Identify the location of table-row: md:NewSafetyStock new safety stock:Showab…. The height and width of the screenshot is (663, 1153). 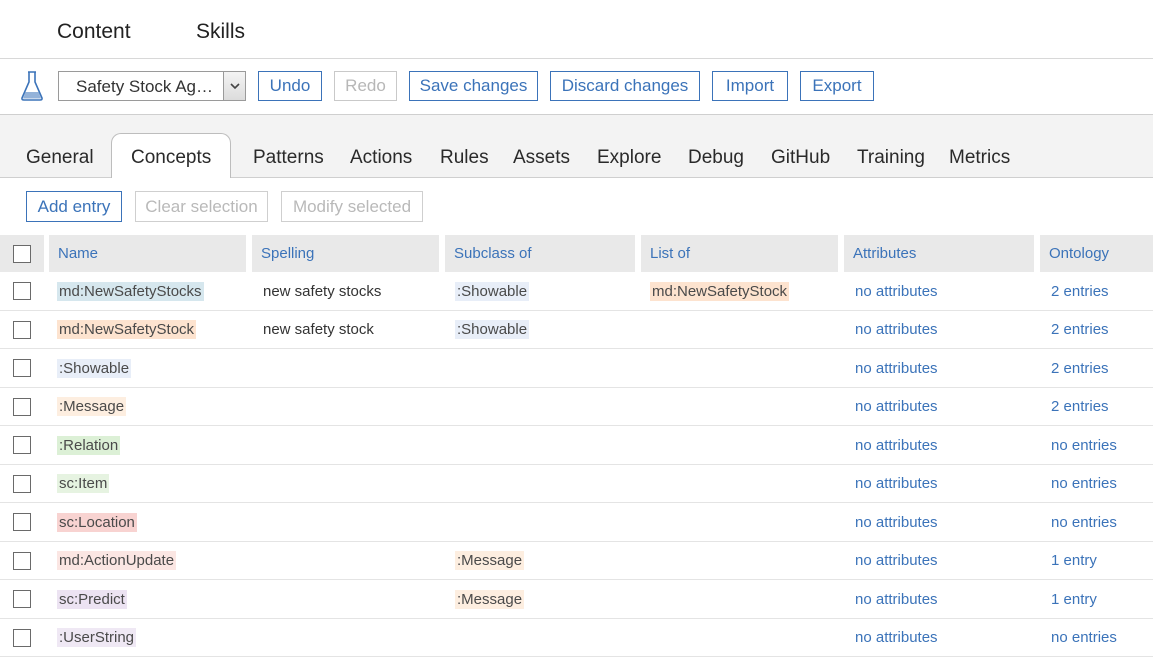
(576, 330).